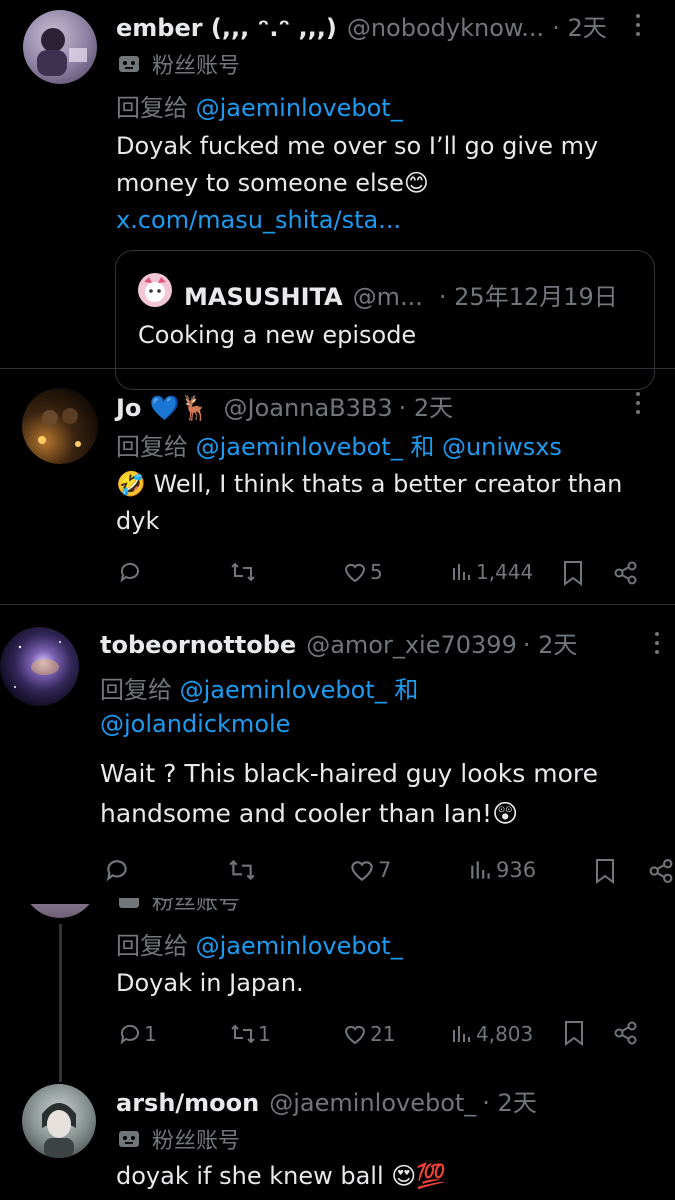 This screenshot has width=675, height=1200. I want to click on retweet-button: 1, so click(250, 1034).